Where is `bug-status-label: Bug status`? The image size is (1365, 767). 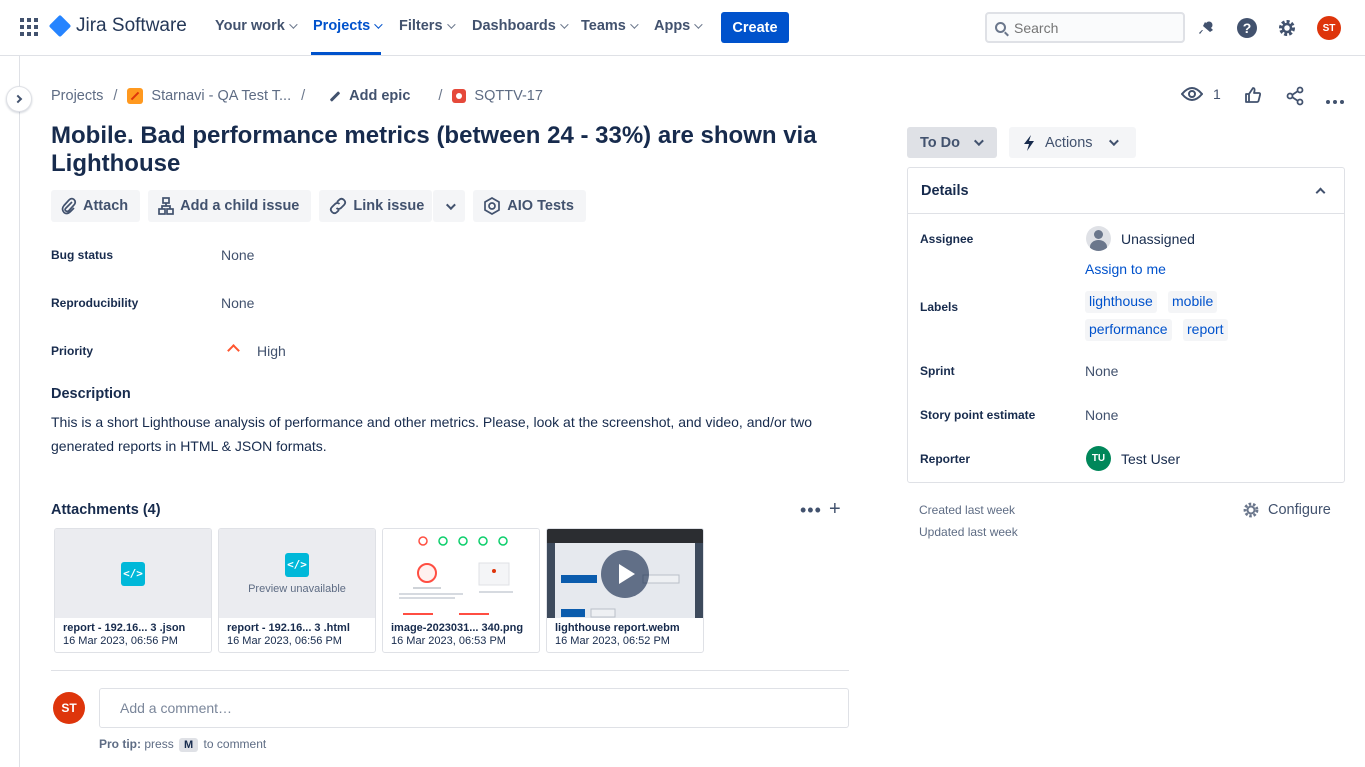
bug-status-label: Bug status is located at coordinates (82, 255).